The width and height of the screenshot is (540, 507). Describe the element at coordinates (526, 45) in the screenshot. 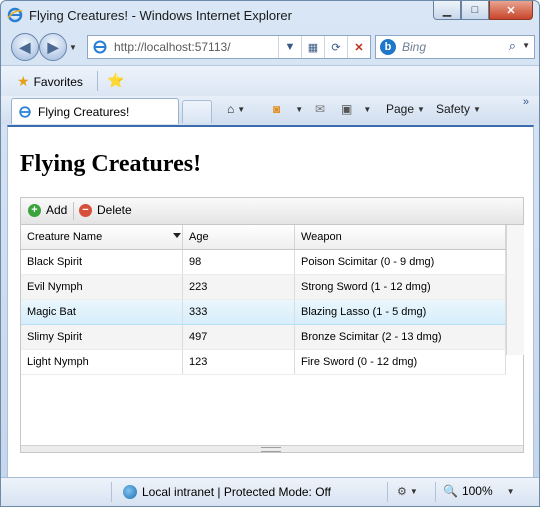

I see `search-options-dropdown: ▼` at that location.